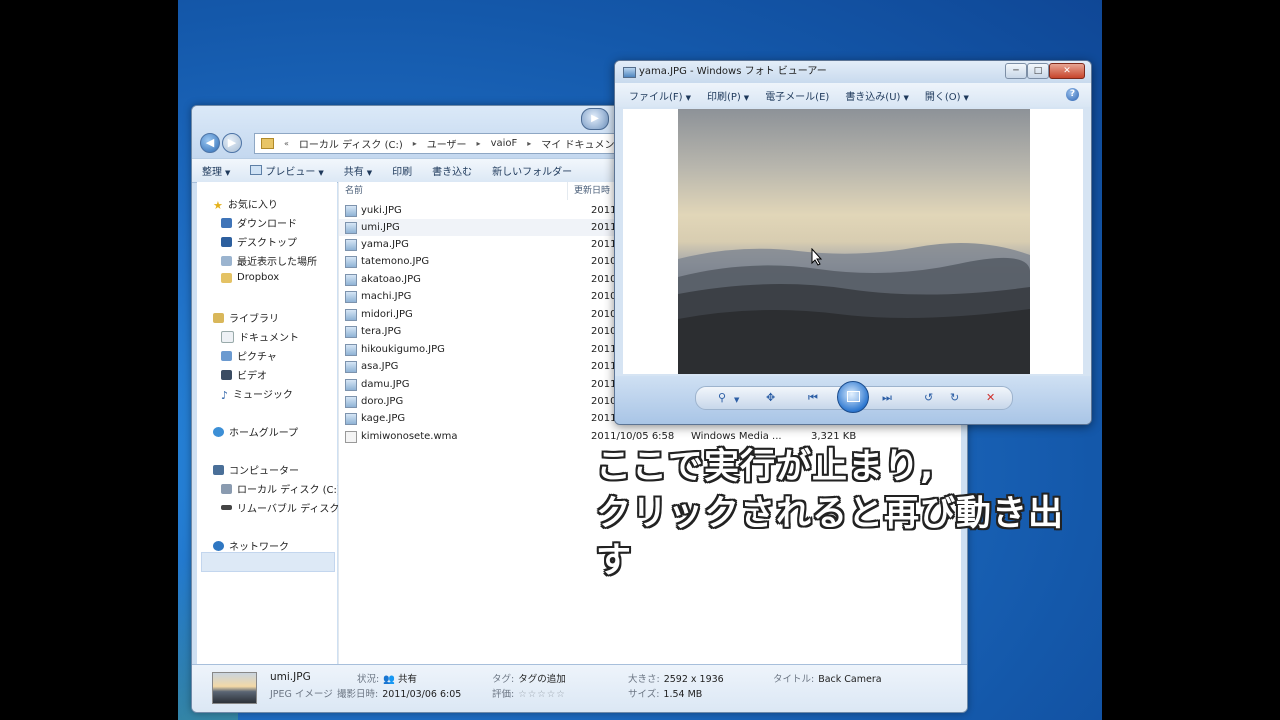 The height and width of the screenshot is (720, 1280). I want to click on slideshow-icon, so click(853, 396).